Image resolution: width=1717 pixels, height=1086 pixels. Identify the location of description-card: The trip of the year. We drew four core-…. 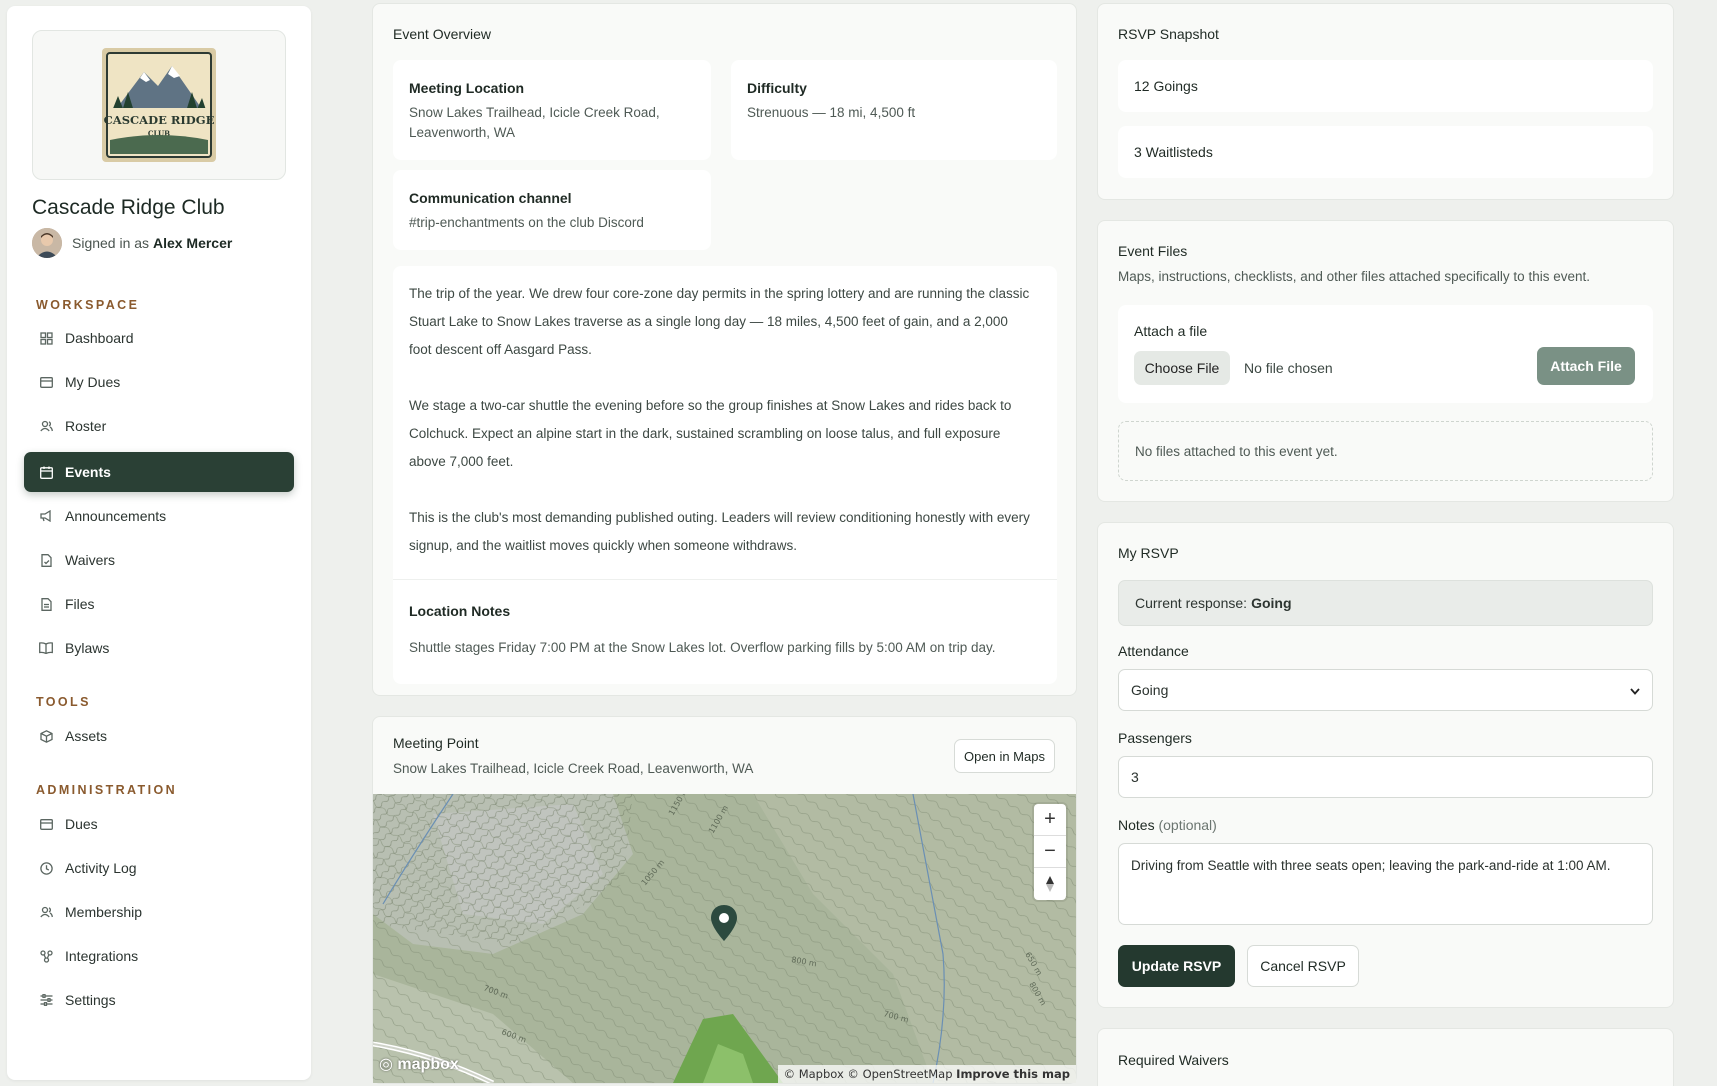
(725, 475).